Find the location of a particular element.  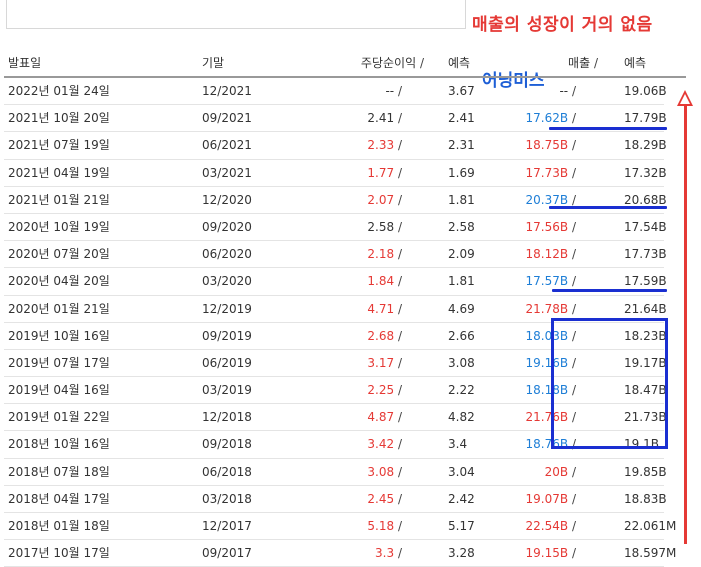

cell-eps: 3.42 / is located at coordinates (384, 444).